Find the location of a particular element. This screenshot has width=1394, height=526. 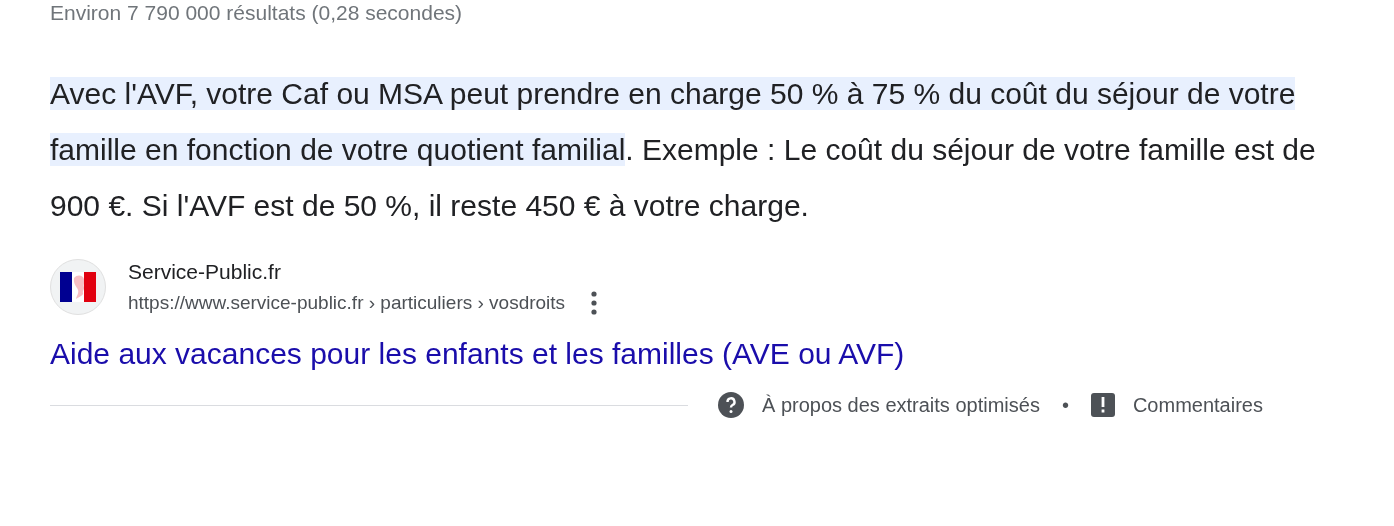

feedback-icon is located at coordinates (1102, 405).